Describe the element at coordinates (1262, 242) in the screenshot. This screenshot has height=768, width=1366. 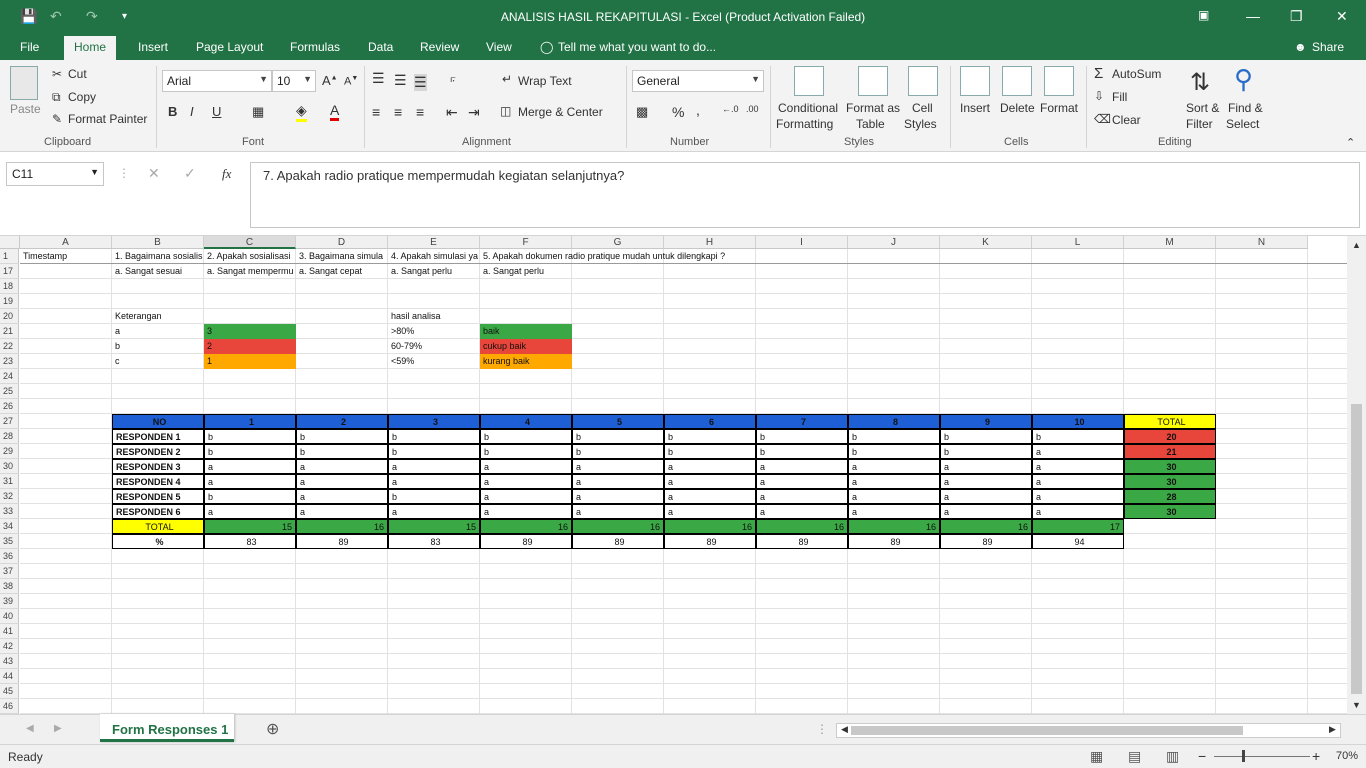
I see `column-header-n: N` at that location.